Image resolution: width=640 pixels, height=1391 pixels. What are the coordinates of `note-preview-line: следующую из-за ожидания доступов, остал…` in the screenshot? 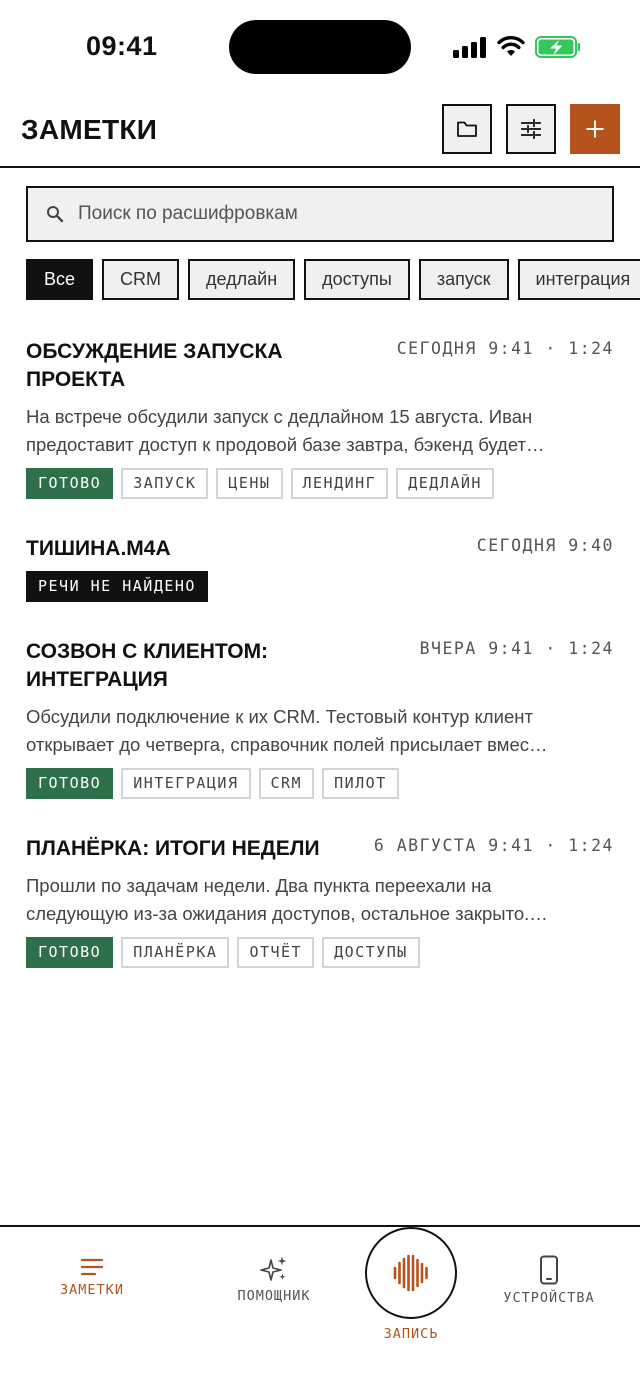 It's located at (287, 913).